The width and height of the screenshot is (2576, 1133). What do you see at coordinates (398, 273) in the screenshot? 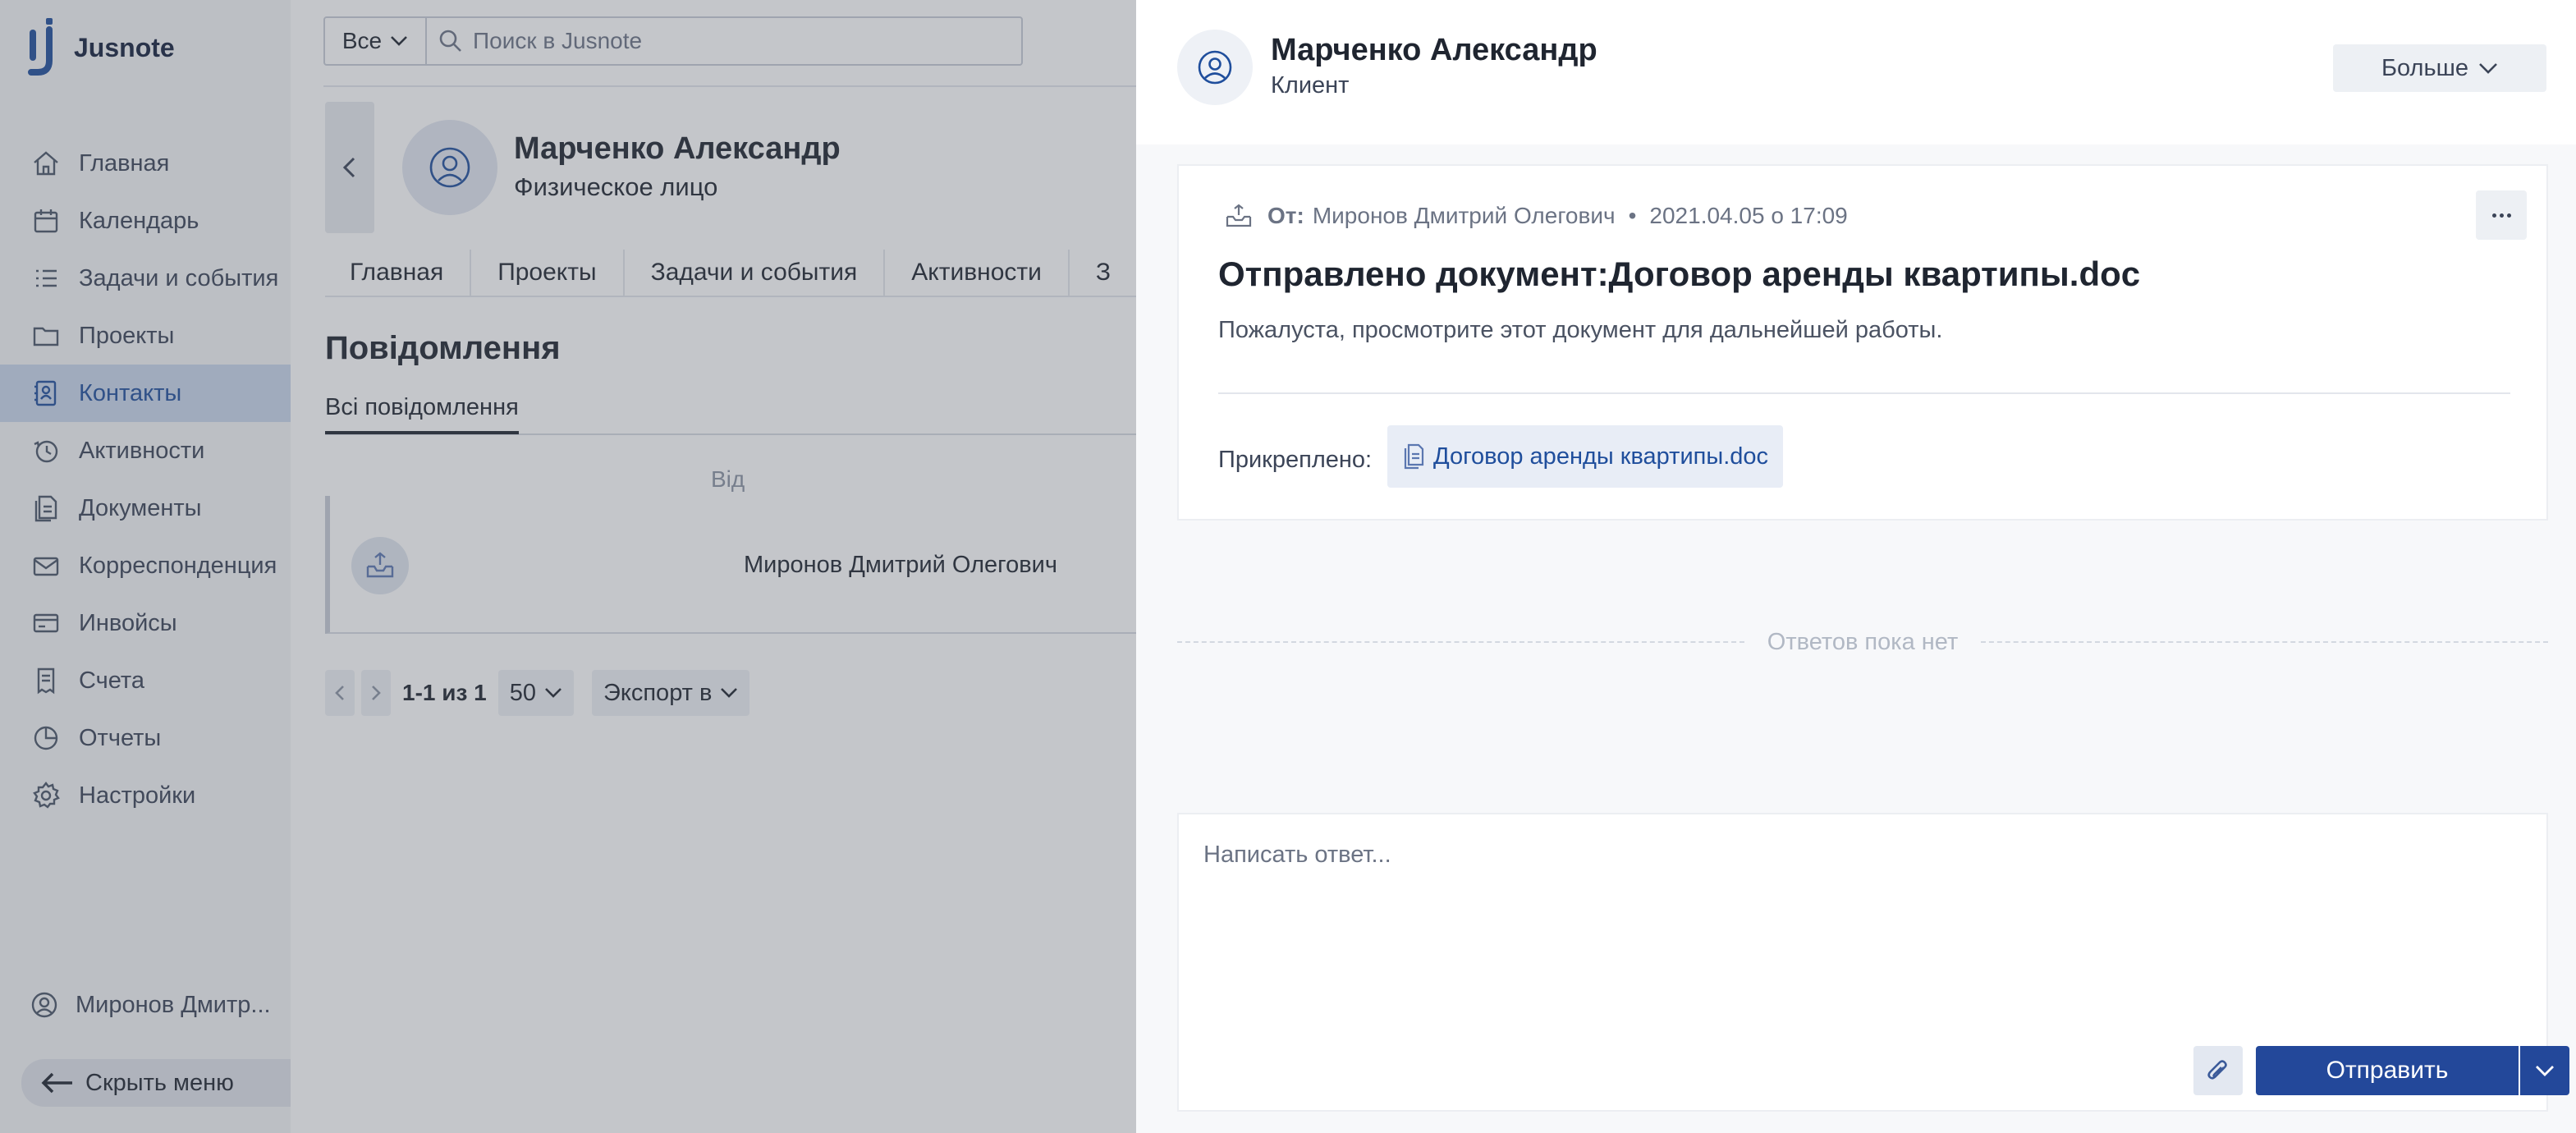
I see `tab-main: Главная` at bounding box center [398, 273].